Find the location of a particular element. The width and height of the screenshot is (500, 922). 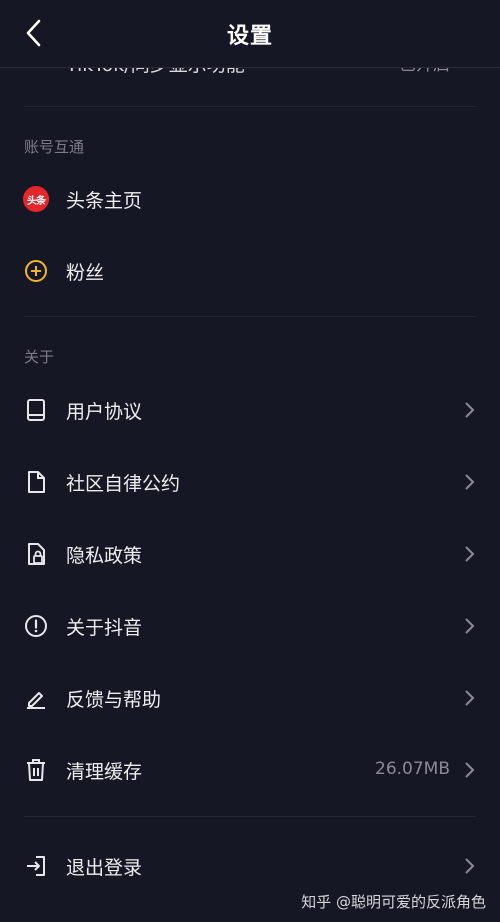

fans-icon is located at coordinates (36, 271).